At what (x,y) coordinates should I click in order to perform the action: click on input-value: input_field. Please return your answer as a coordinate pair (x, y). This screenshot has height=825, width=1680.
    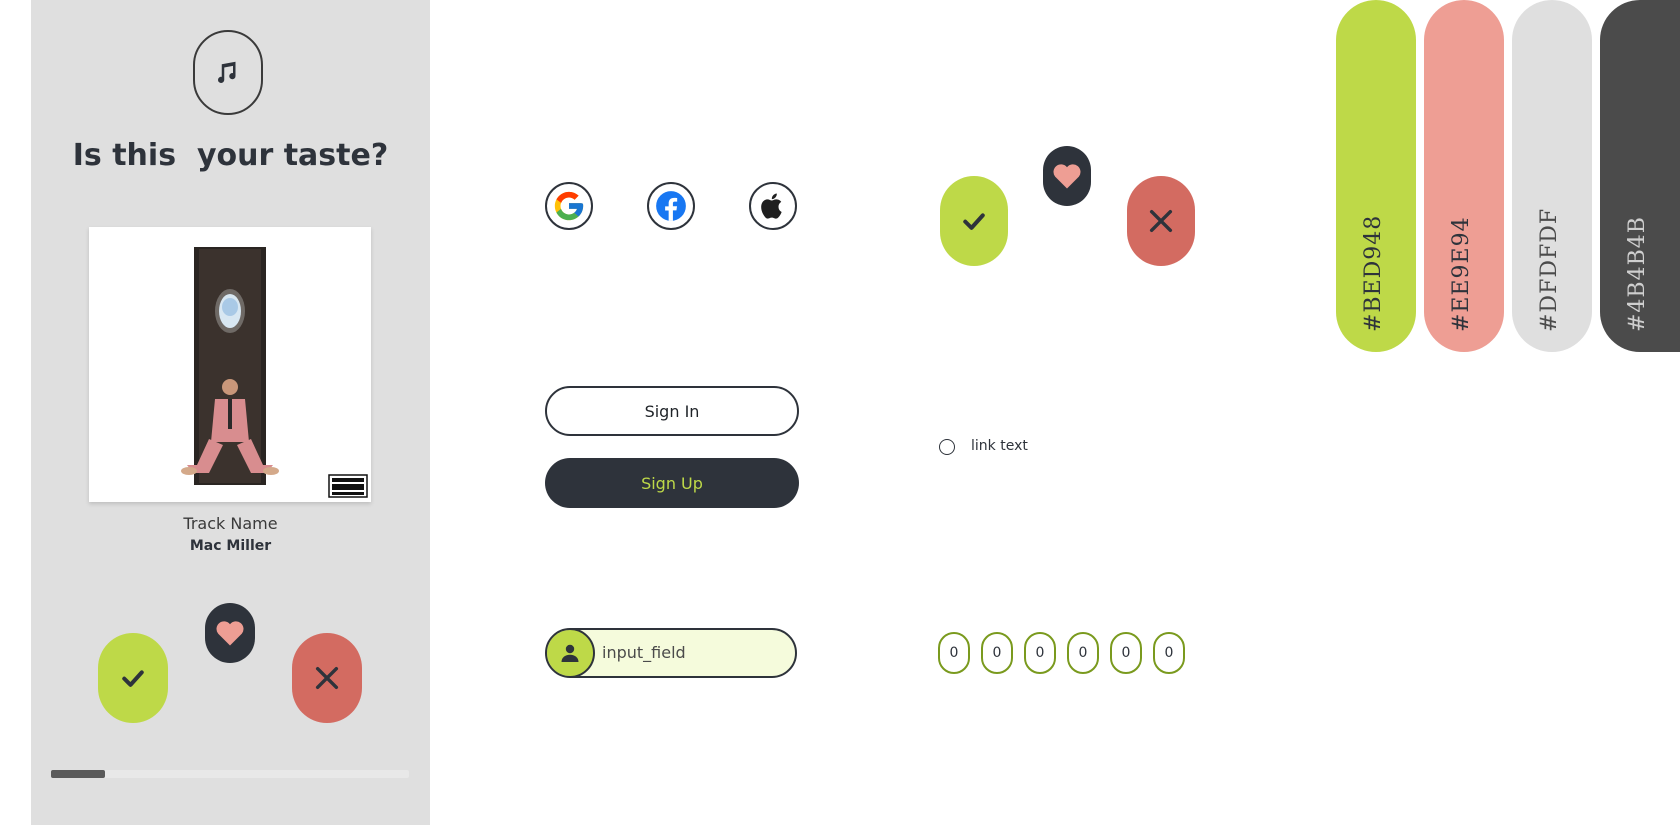
    Looking at the image, I should click on (644, 652).